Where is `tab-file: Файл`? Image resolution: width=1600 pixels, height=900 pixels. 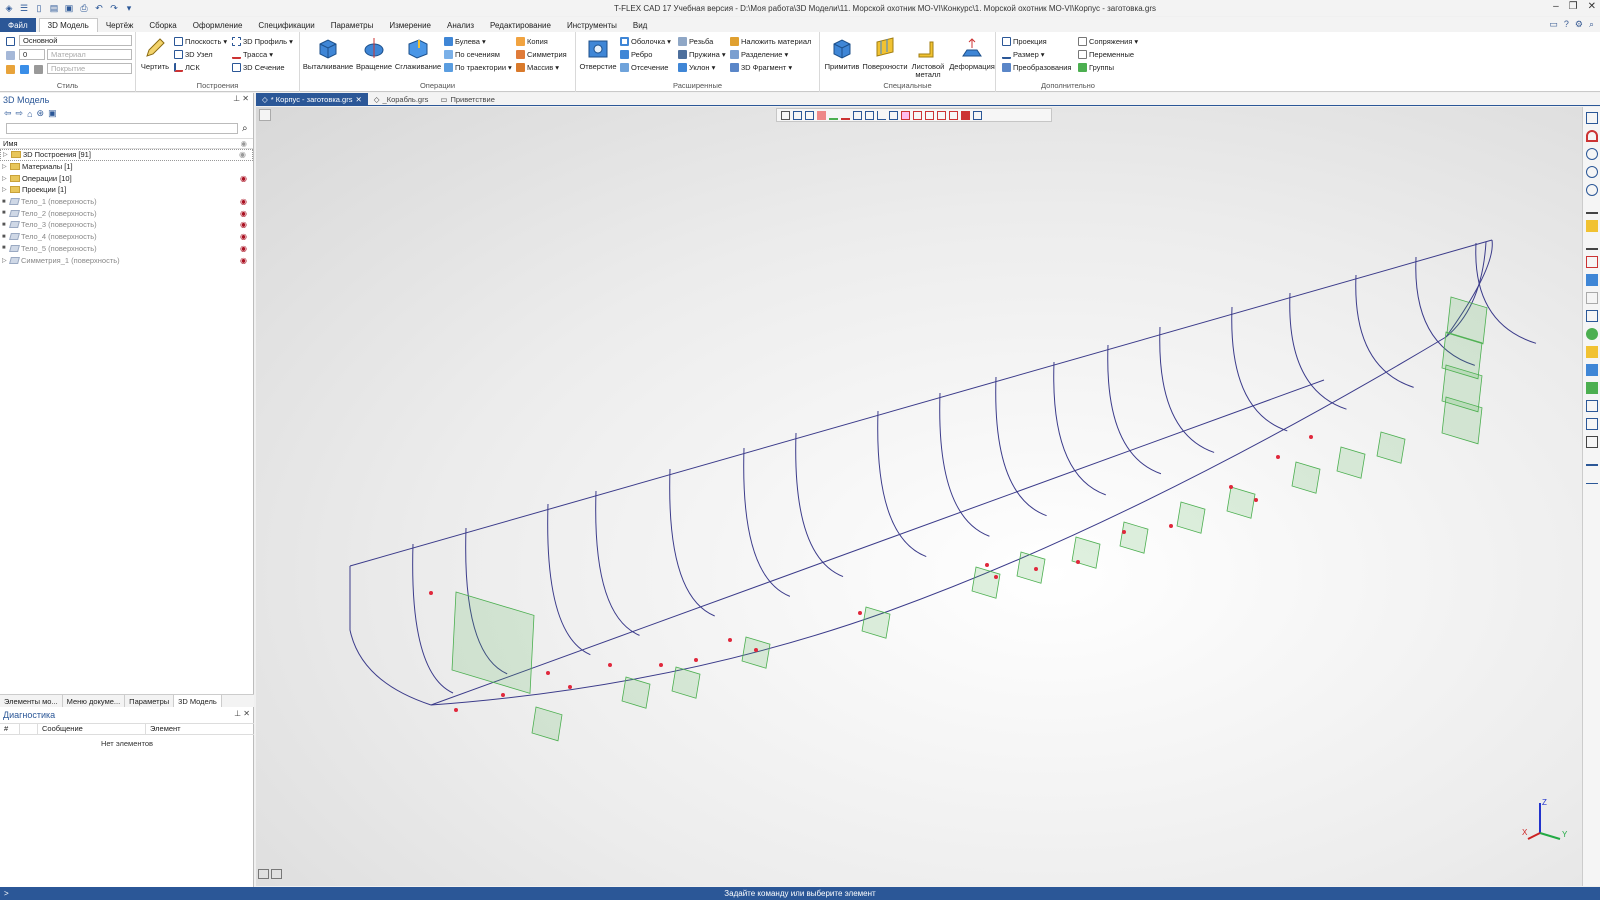 tab-file: Файл is located at coordinates (18, 25).